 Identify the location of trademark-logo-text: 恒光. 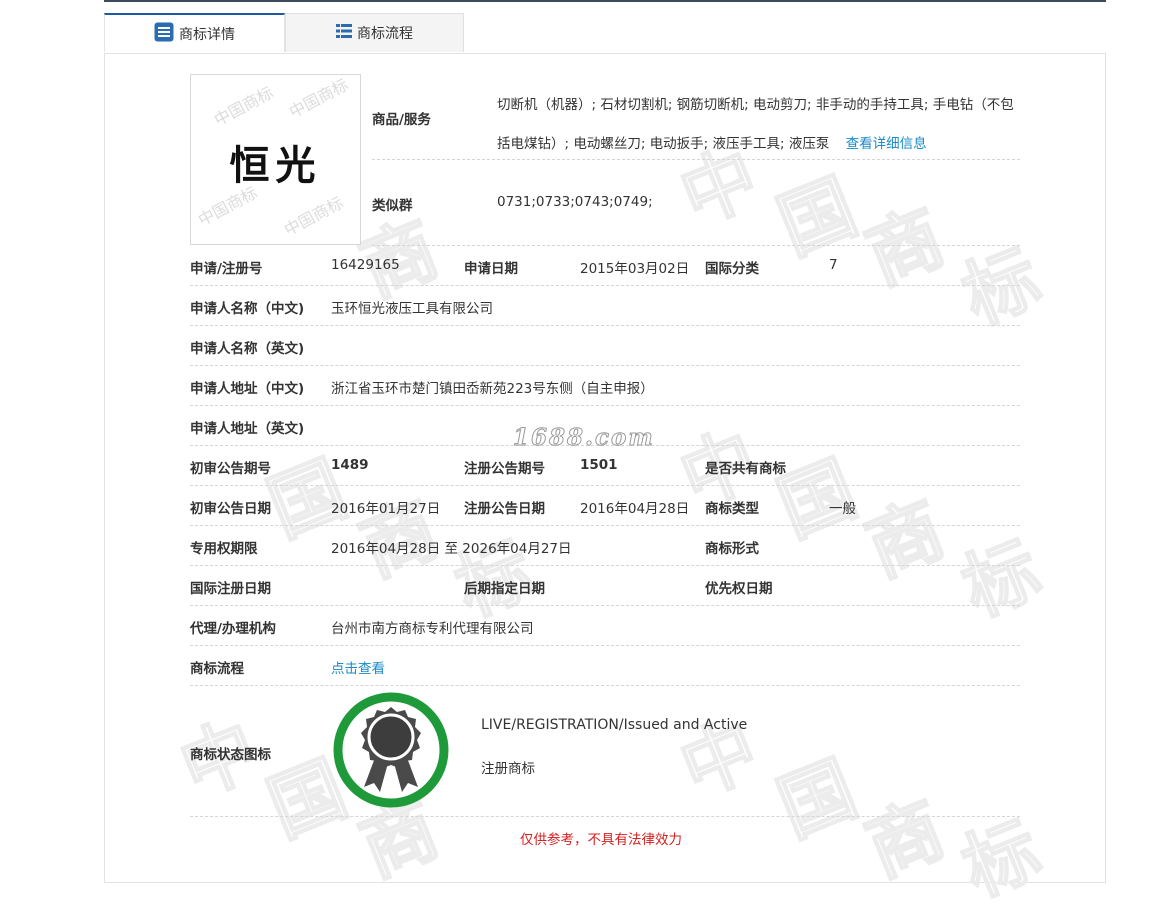
(275, 166).